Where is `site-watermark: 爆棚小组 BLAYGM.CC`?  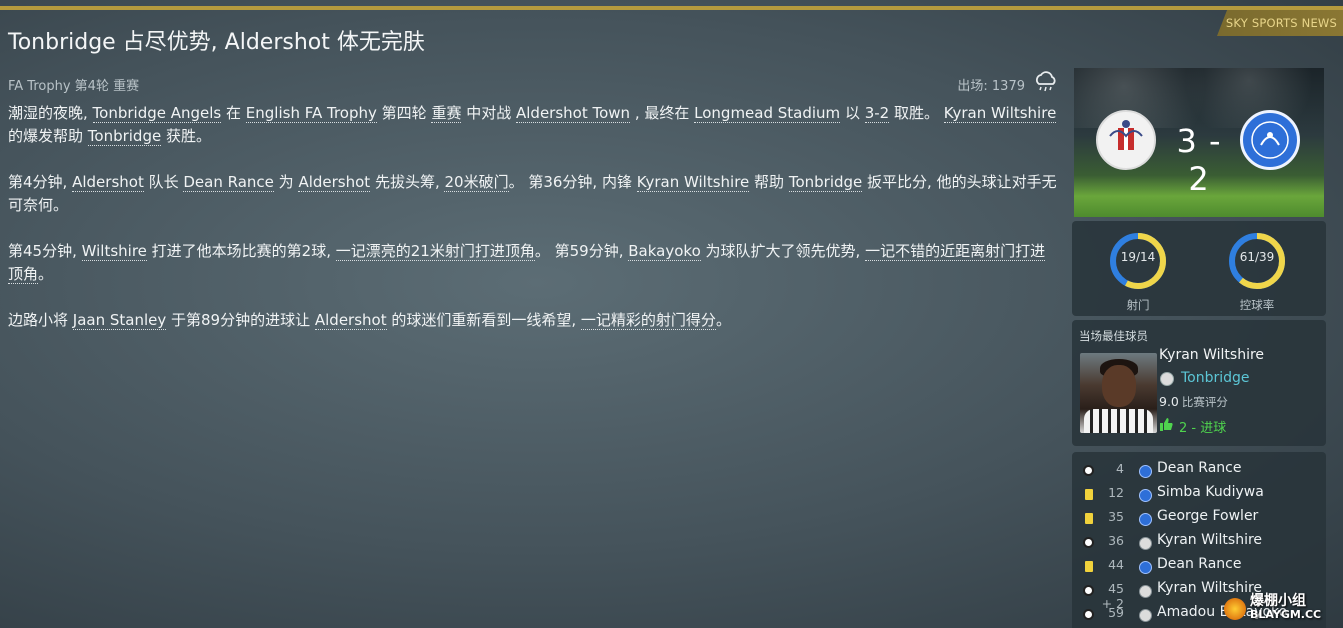
site-watermark: 爆棚小组 BLAYGM.CC is located at coordinates (1280, 606).